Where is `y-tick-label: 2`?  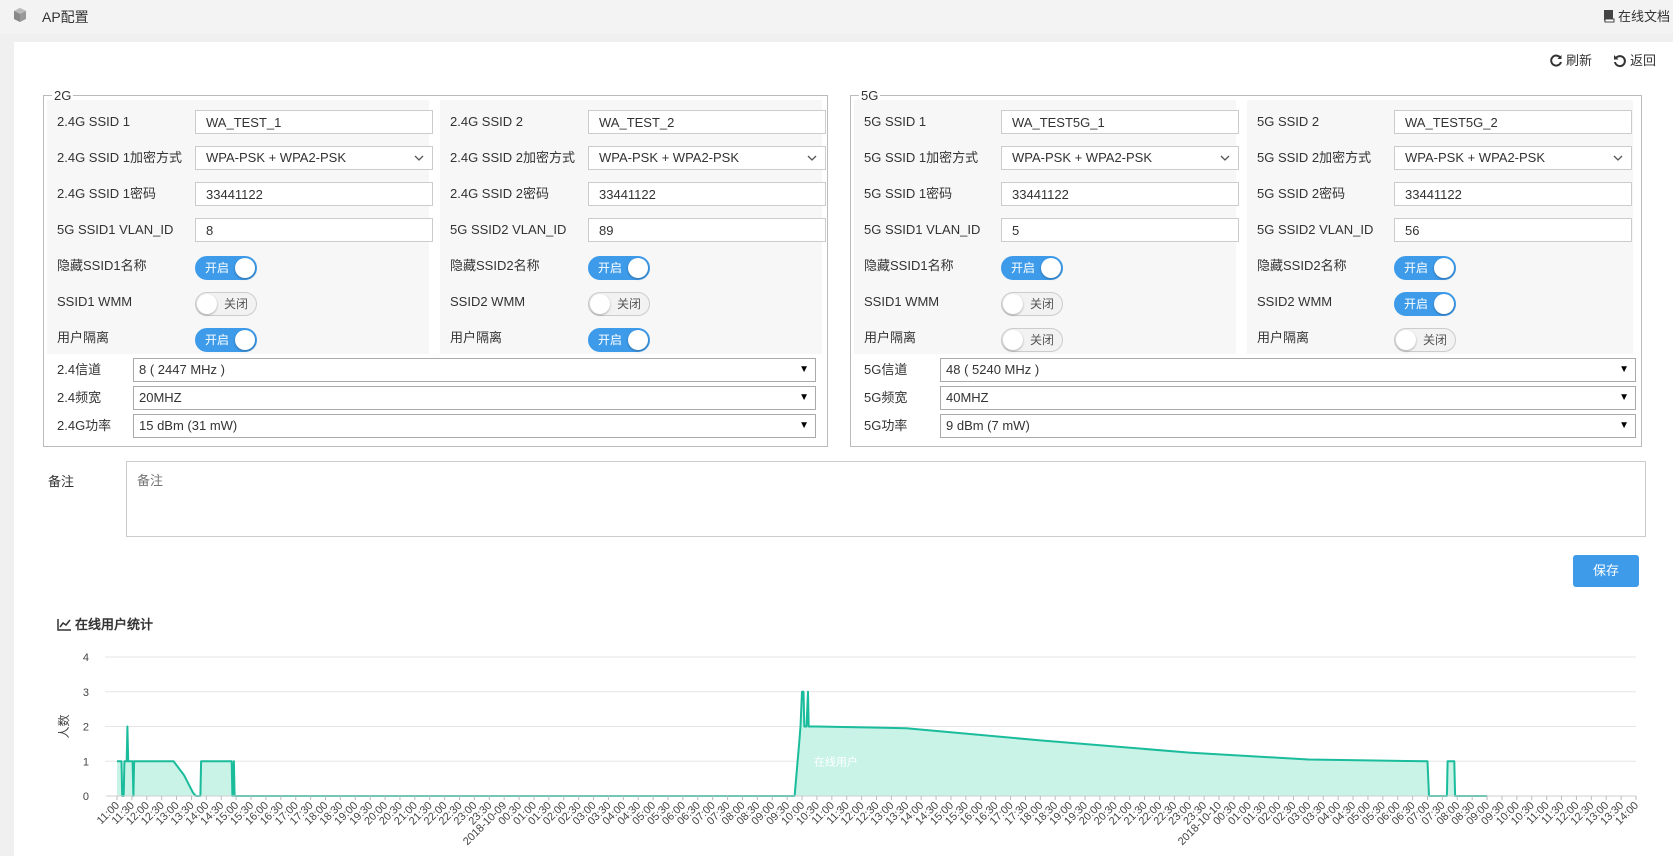 y-tick-label: 2 is located at coordinates (86, 728).